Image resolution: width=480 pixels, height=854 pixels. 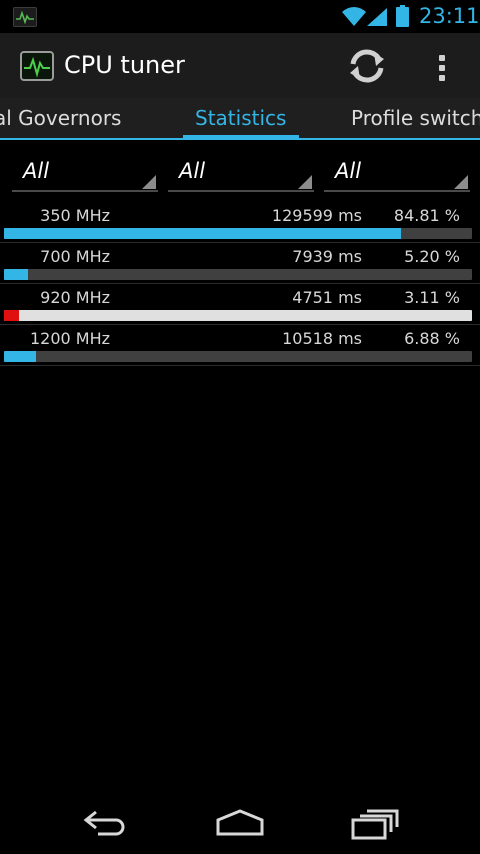 I want to click on filter-spinner-1: All, so click(x=85, y=174).